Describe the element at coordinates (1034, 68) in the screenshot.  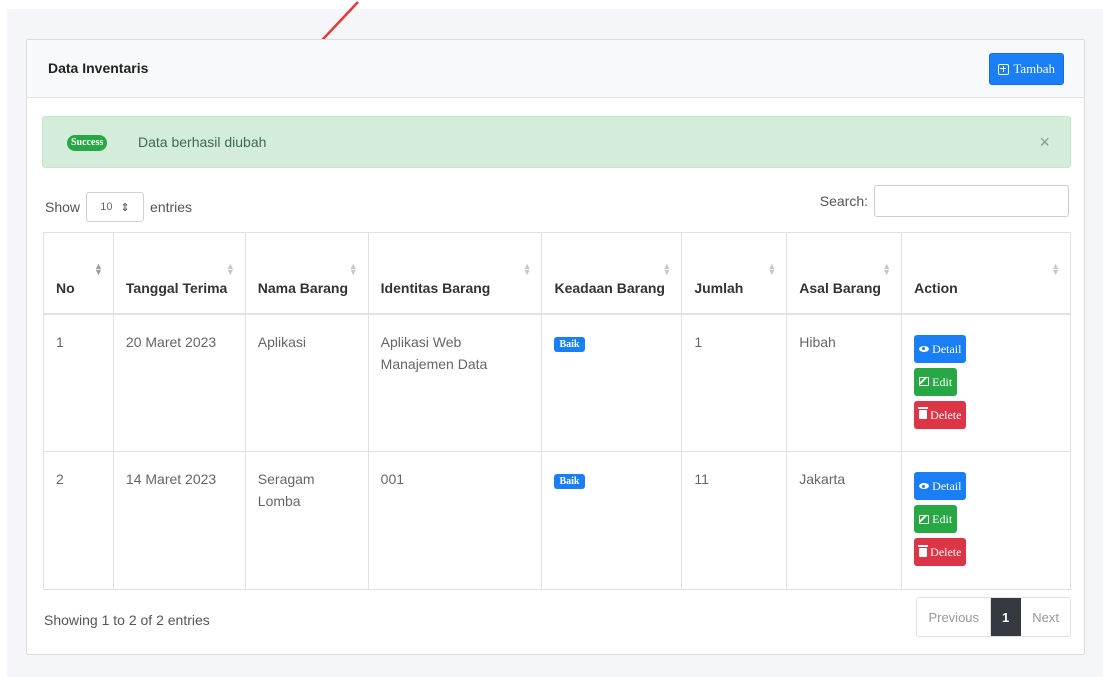
I see `add-button-label: Tambah` at that location.